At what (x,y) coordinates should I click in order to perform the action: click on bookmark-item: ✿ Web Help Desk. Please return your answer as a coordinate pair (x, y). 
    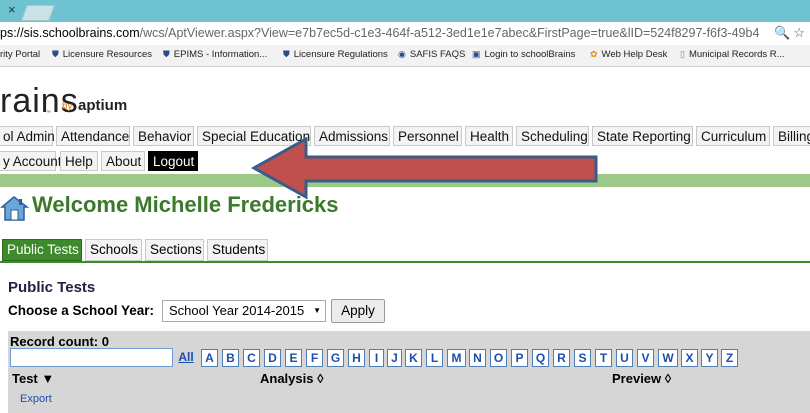
    Looking at the image, I should click on (628, 54).